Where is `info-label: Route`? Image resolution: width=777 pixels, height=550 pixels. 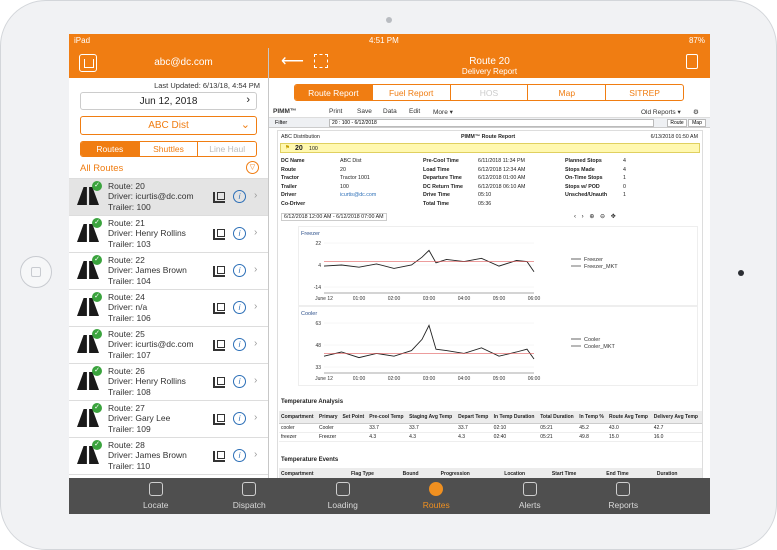 info-label: Route is located at coordinates (289, 169).